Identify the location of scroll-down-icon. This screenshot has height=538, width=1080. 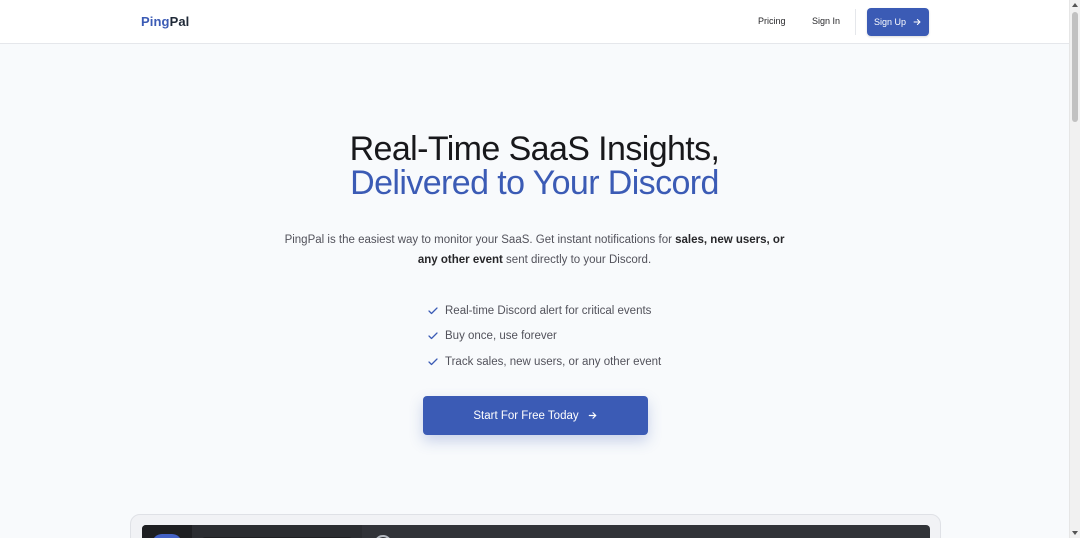
(1075, 533).